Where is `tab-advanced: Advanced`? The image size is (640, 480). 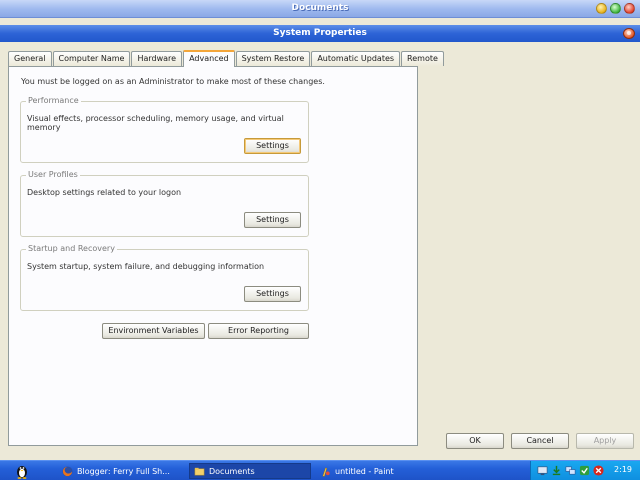 tab-advanced: Advanced is located at coordinates (209, 58).